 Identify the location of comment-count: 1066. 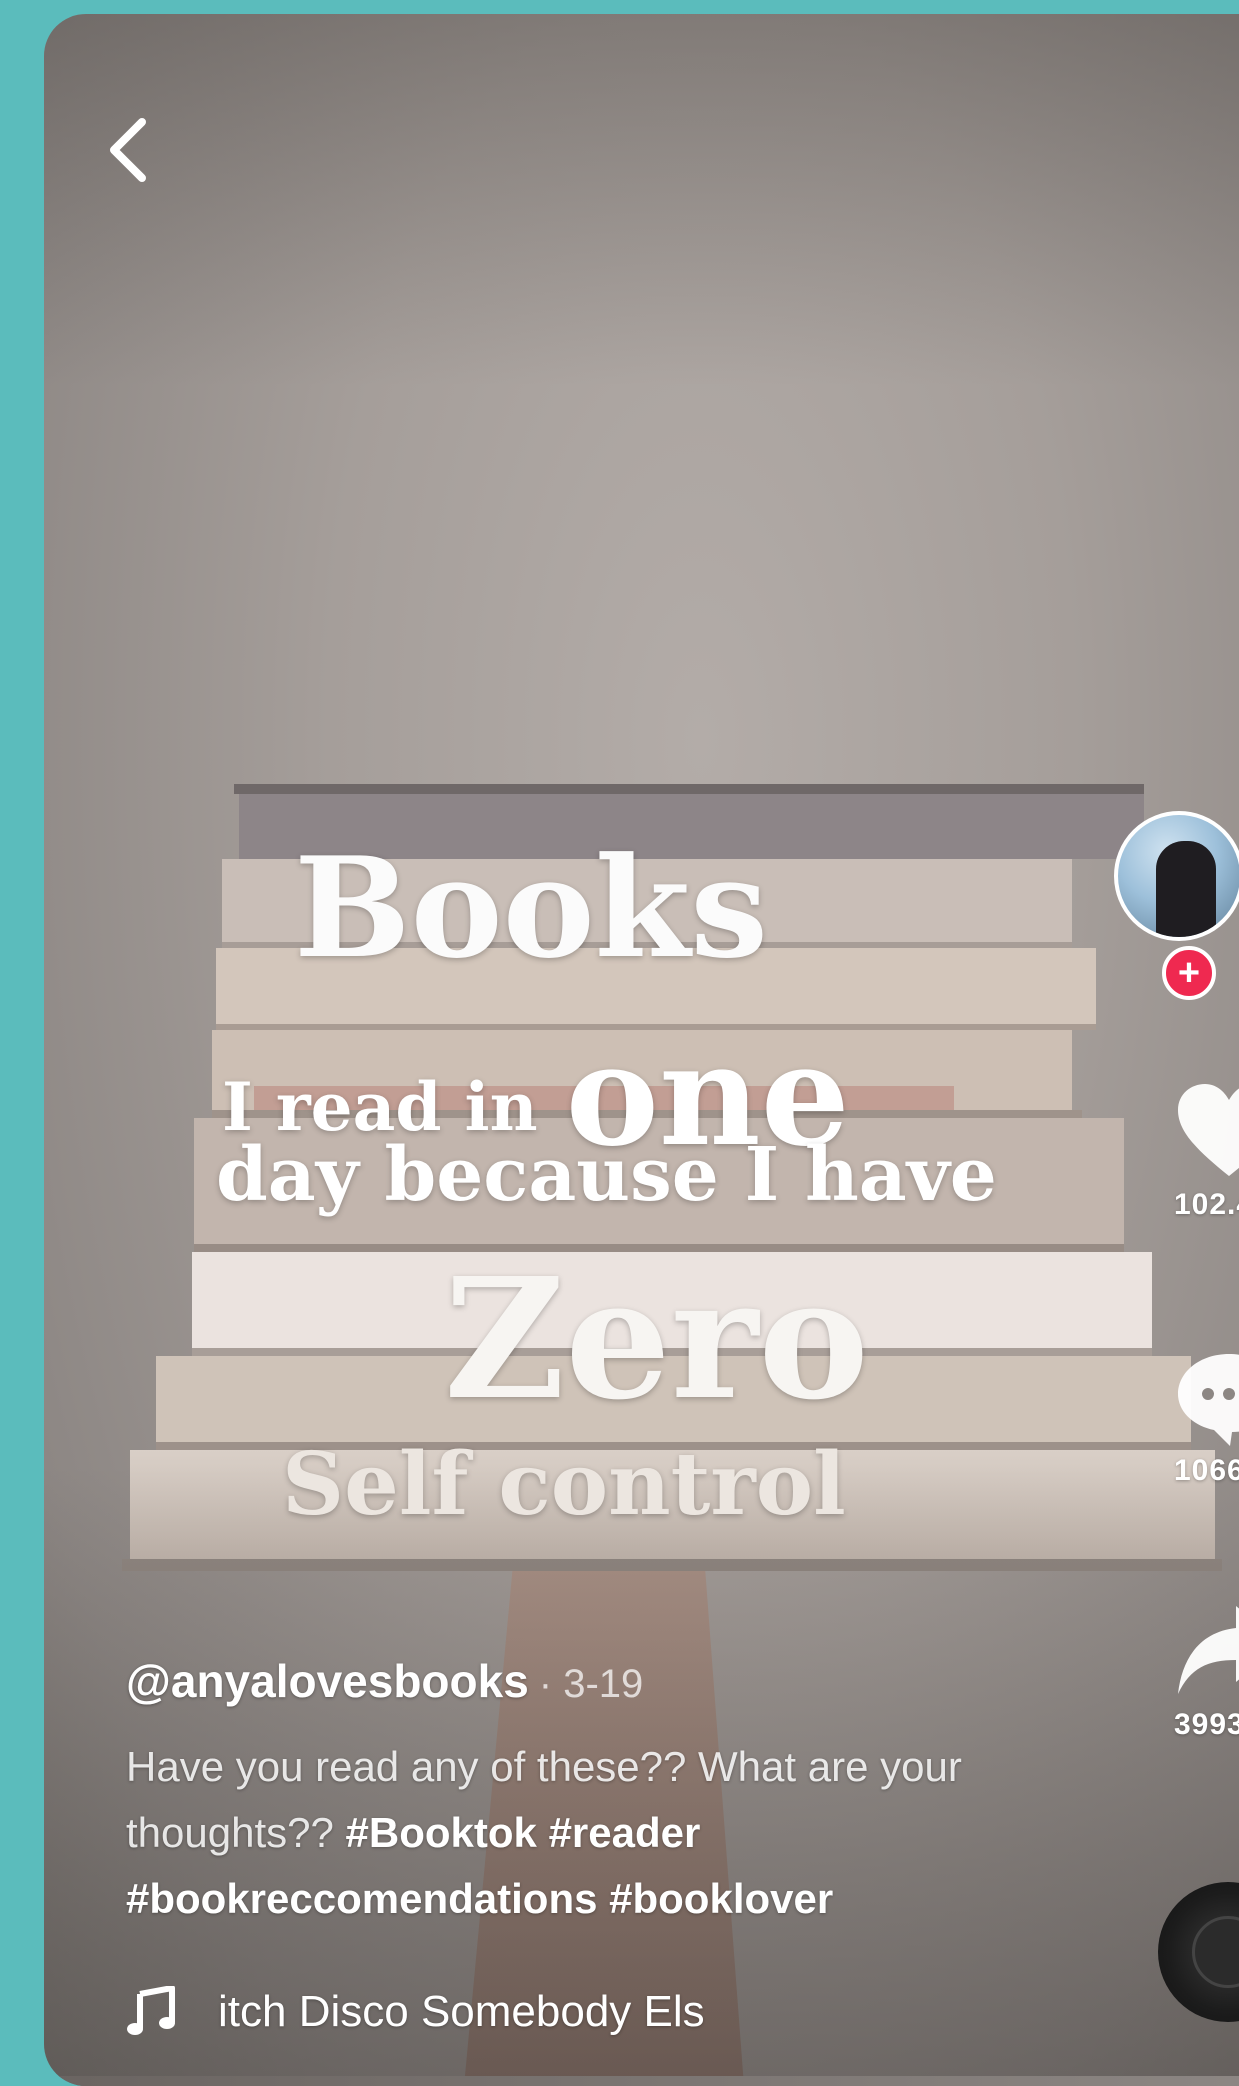
(1206, 1470).